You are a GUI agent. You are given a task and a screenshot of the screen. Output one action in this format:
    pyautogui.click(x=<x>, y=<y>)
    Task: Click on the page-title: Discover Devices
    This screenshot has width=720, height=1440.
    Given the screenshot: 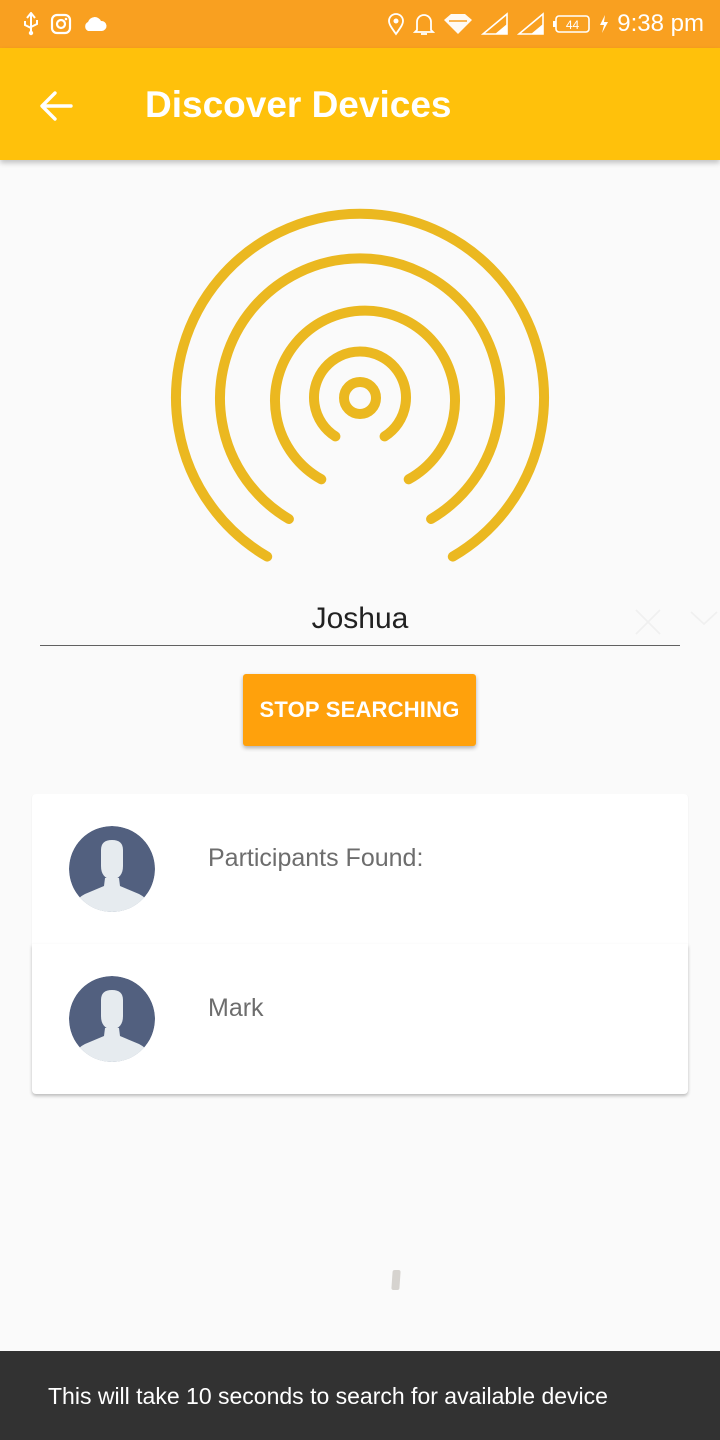 What is the action you would take?
    pyautogui.click(x=298, y=104)
    